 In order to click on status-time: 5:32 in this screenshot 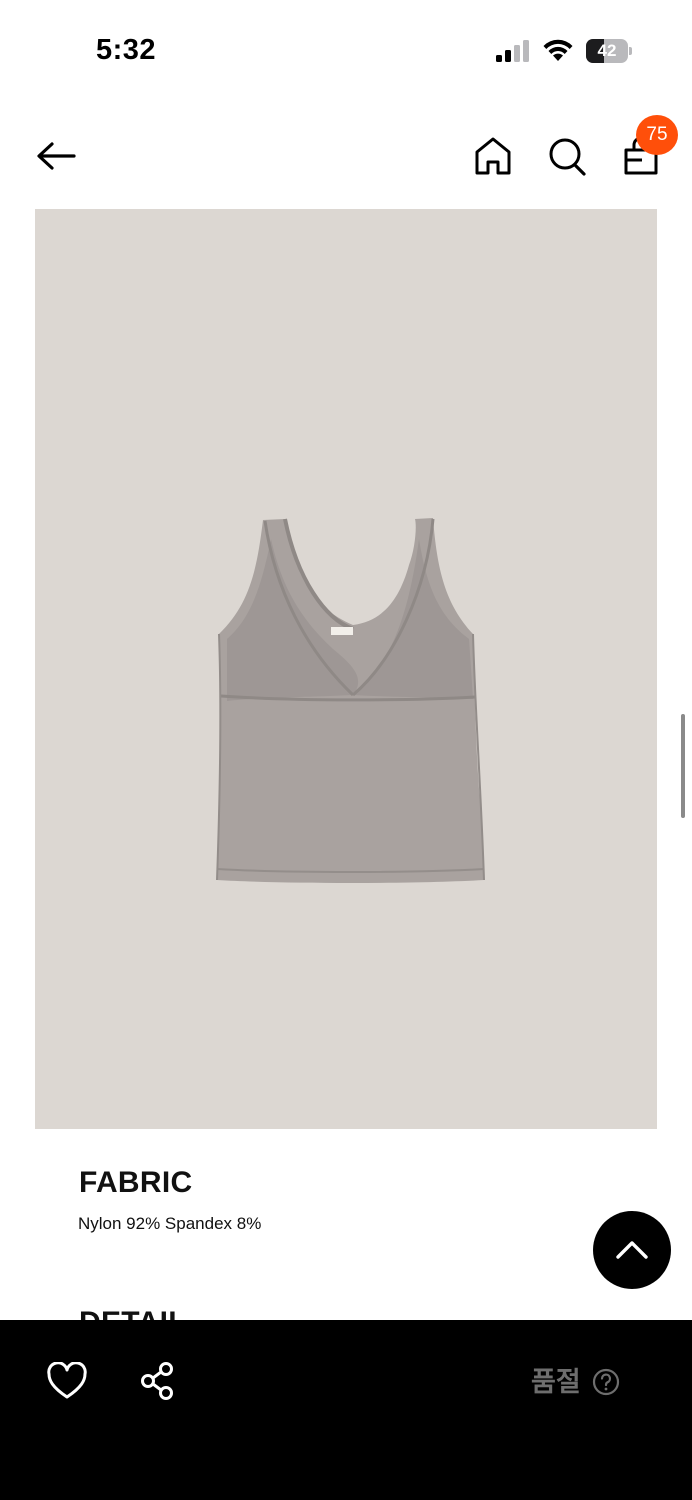, I will do `click(126, 50)`.